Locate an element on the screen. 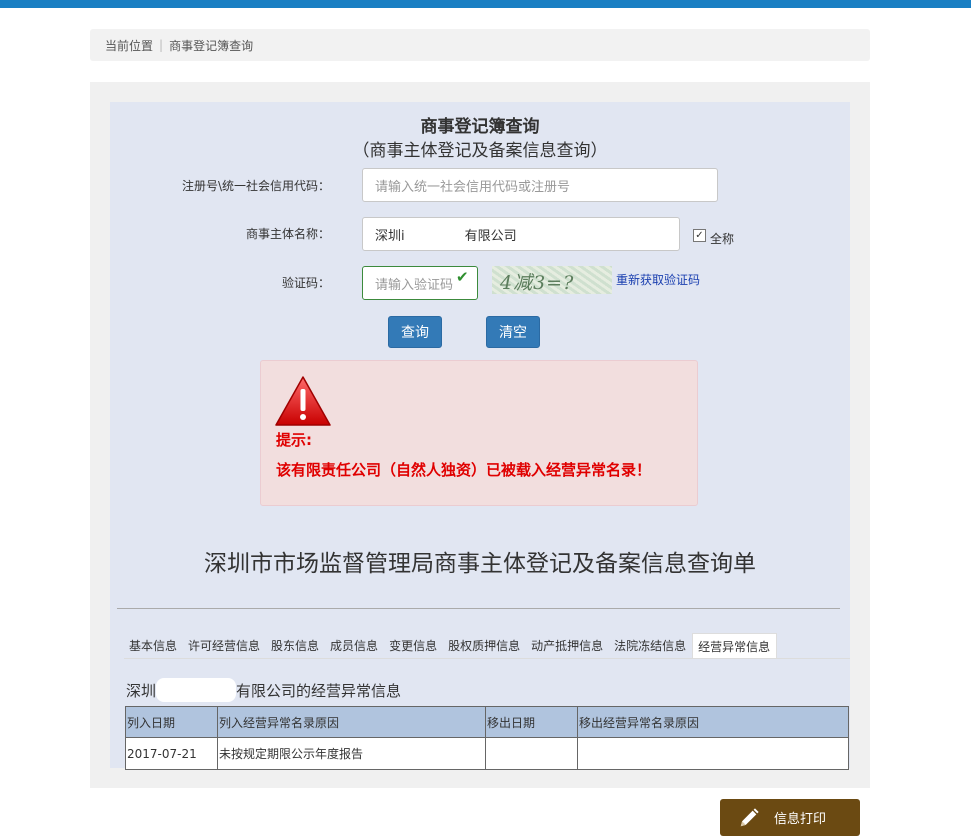 The image size is (971, 836). captcha-label: 验证码： is located at coordinates (305, 283).